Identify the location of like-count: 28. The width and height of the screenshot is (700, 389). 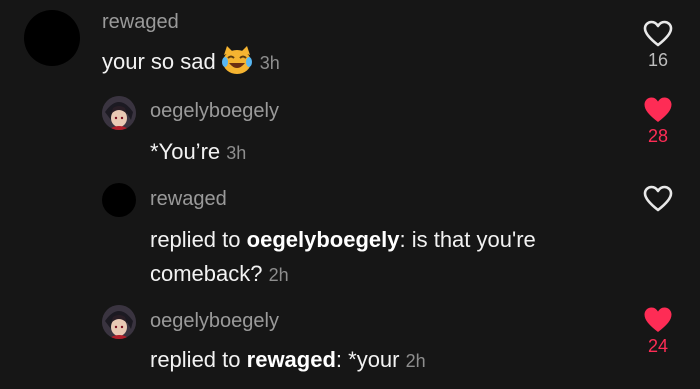
(658, 136).